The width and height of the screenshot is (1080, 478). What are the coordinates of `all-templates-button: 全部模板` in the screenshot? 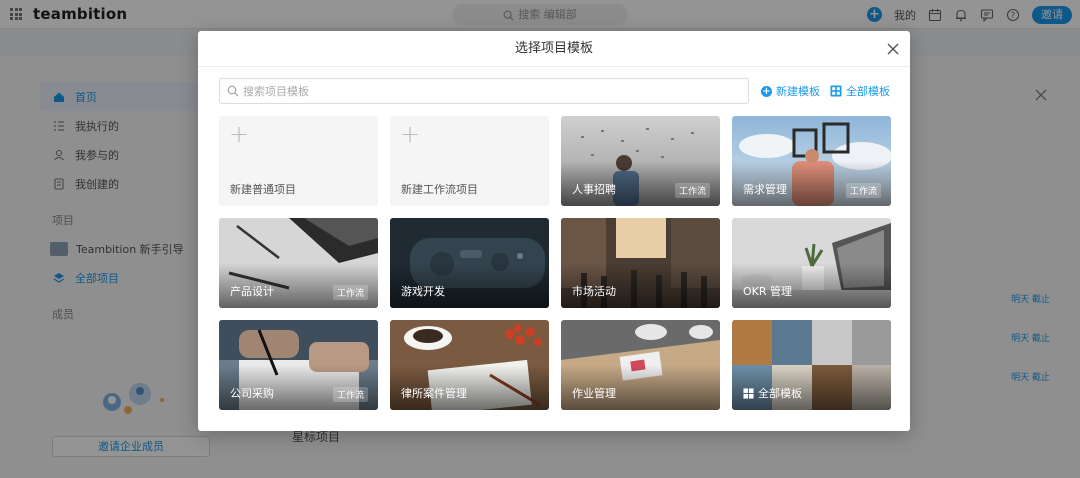 It's located at (860, 91).